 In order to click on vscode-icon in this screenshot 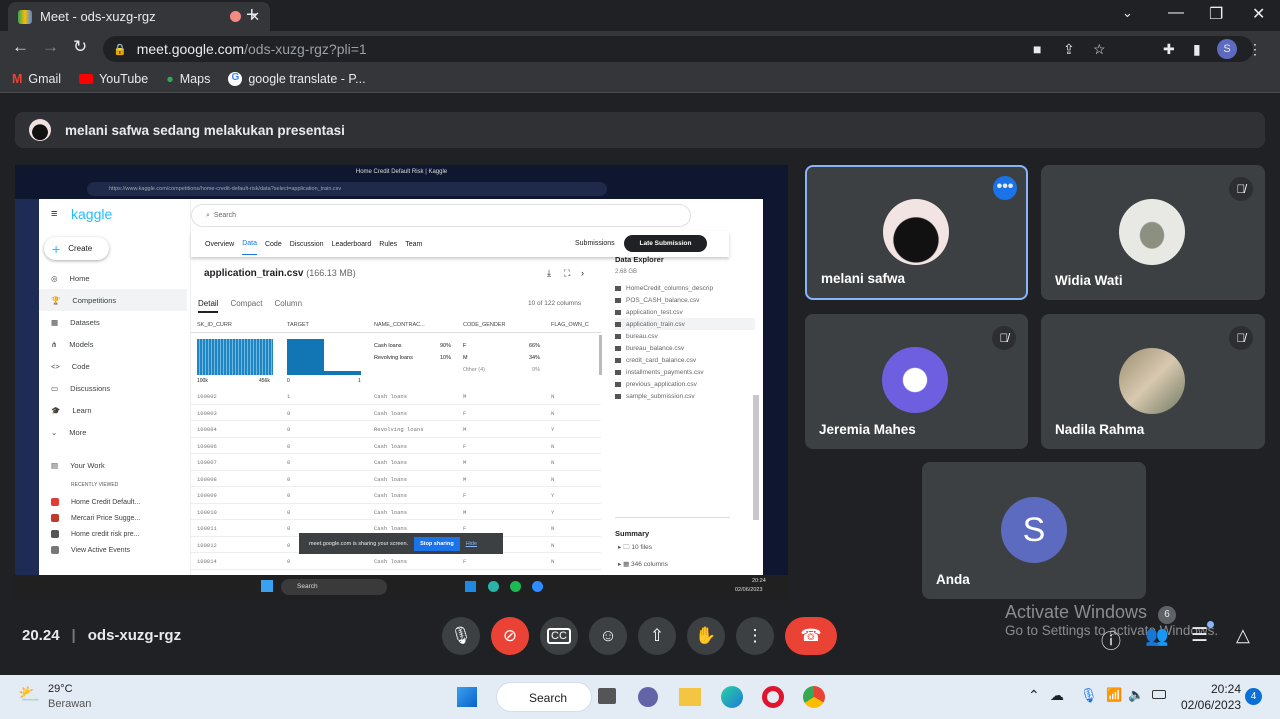, I will do `click(470, 586)`.